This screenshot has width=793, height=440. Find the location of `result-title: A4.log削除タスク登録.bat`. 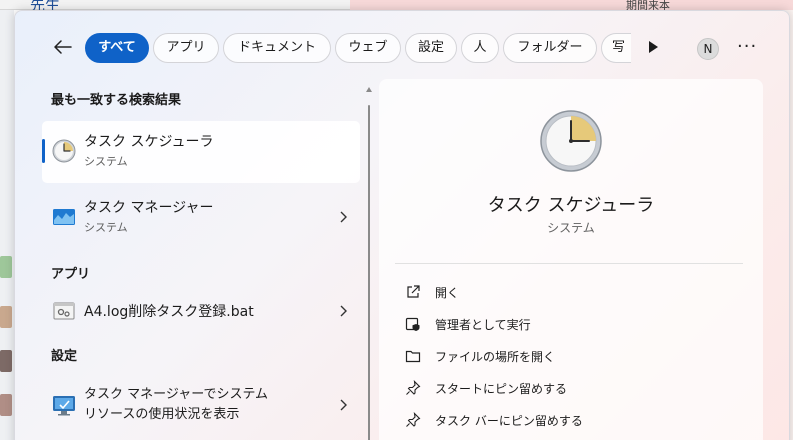

result-title: A4.log削除タスク登録.bat is located at coordinates (169, 312).